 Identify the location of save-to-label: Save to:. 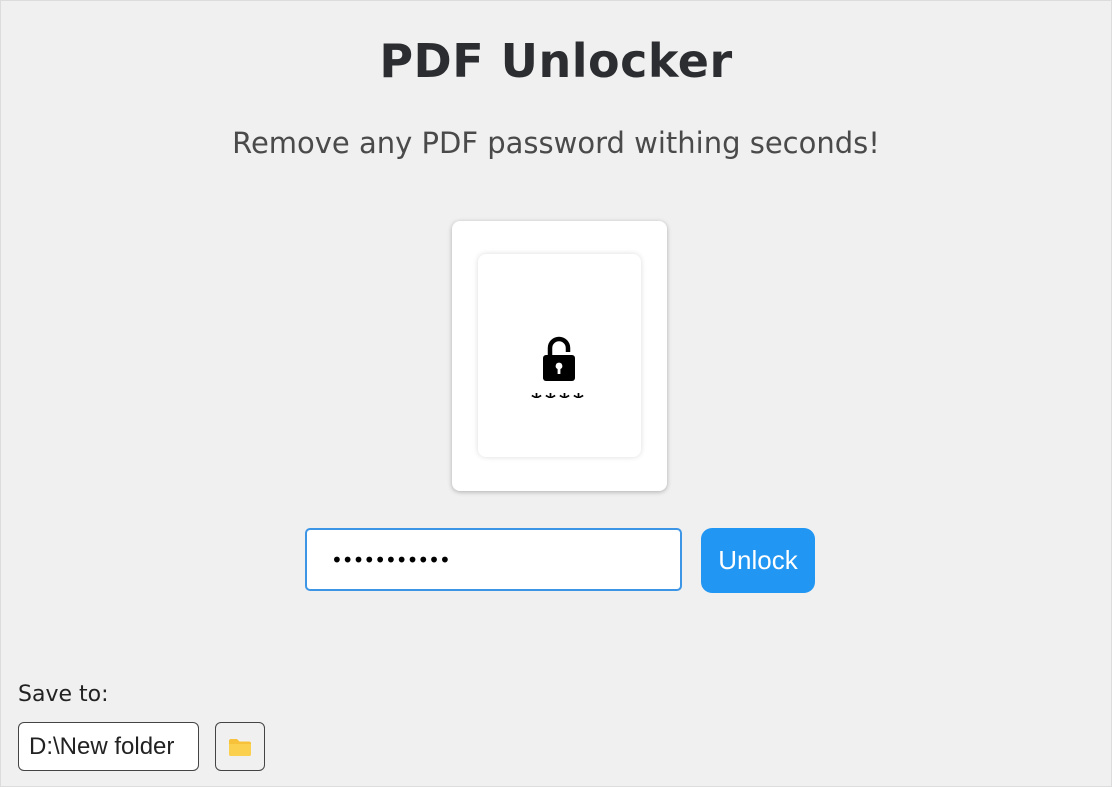
(63, 694).